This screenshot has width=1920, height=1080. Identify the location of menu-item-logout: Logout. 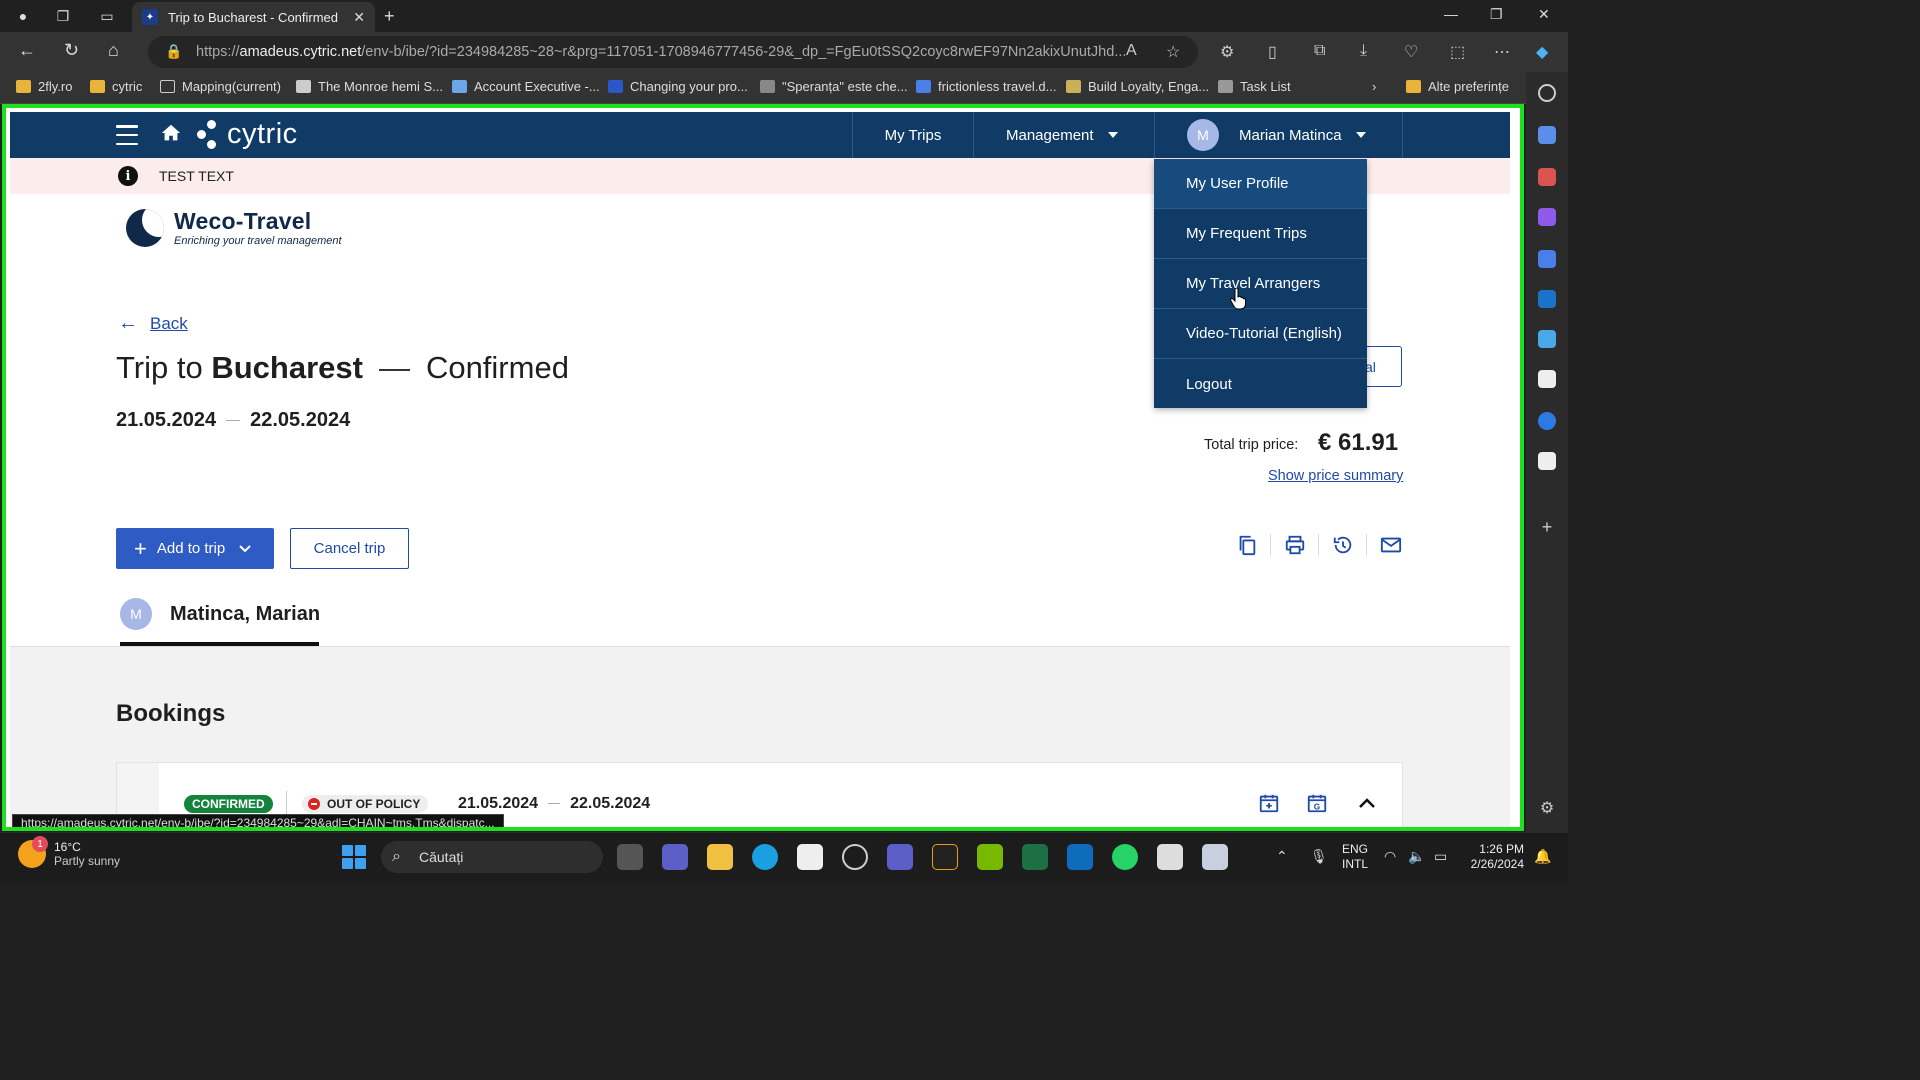
(1260, 384).